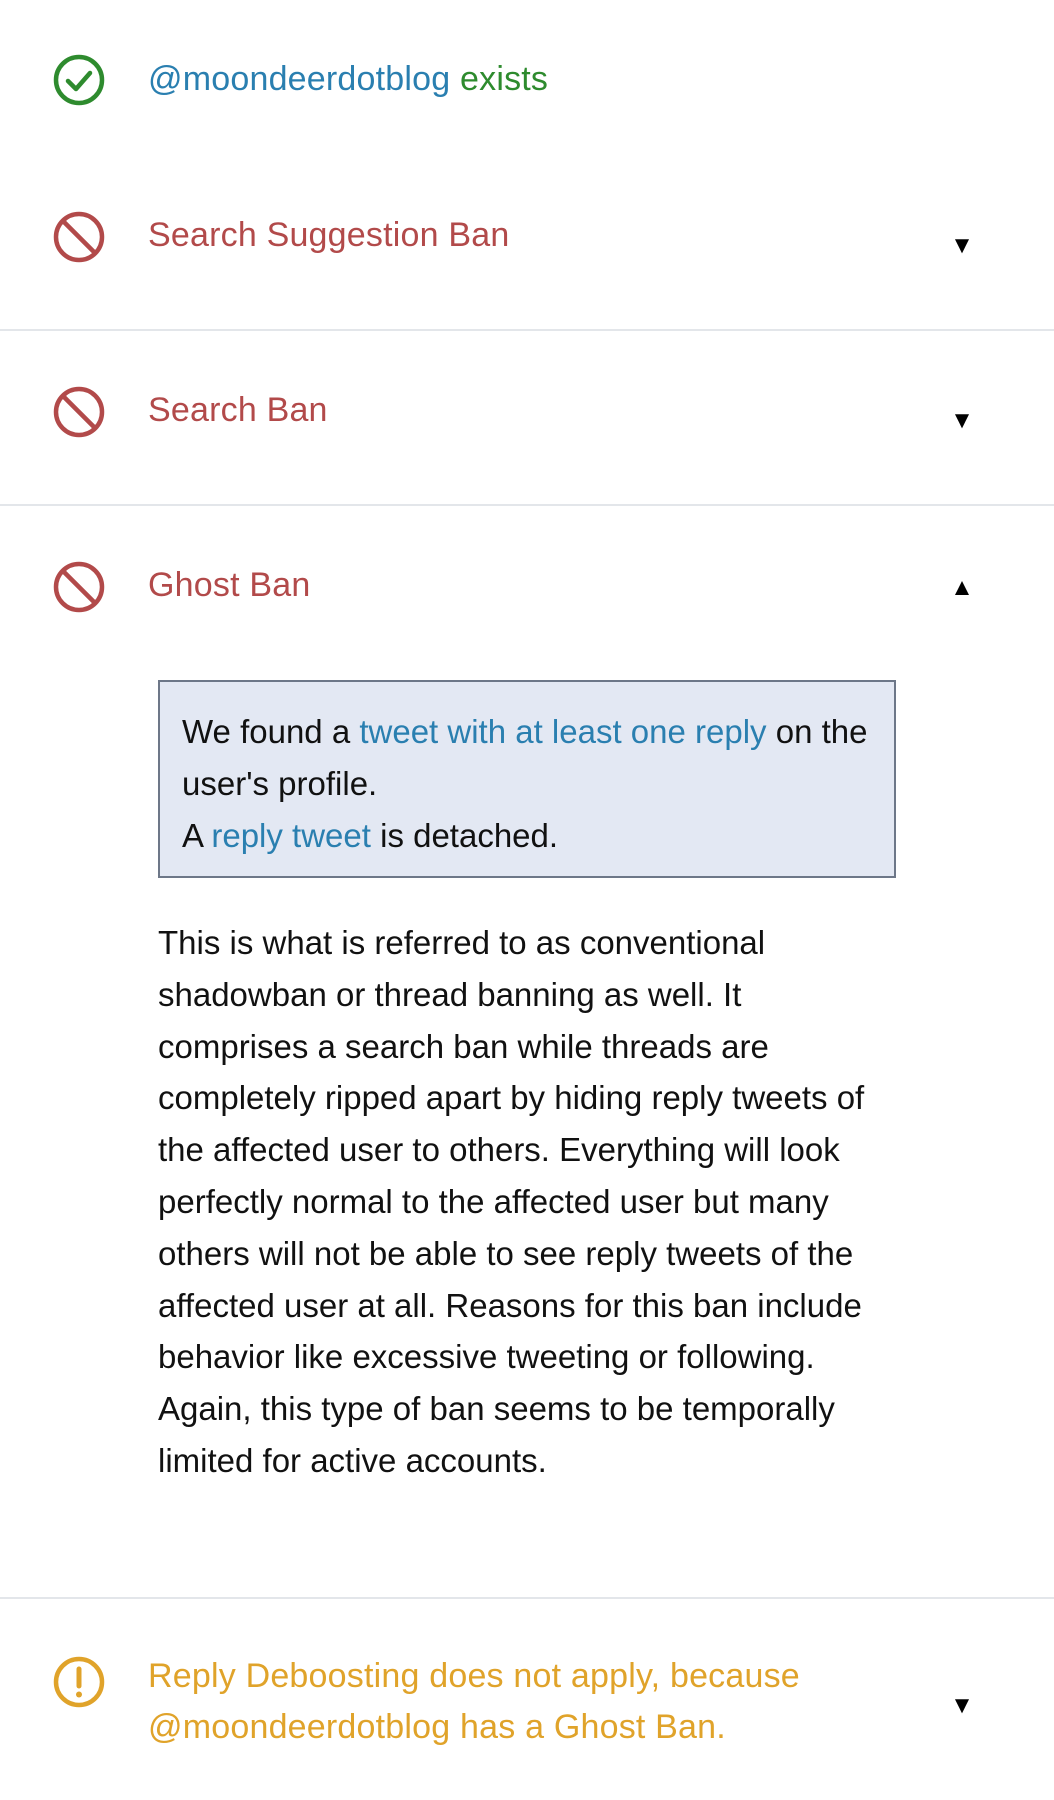  I want to click on reply-tweet-link: reply tweet, so click(291, 835).